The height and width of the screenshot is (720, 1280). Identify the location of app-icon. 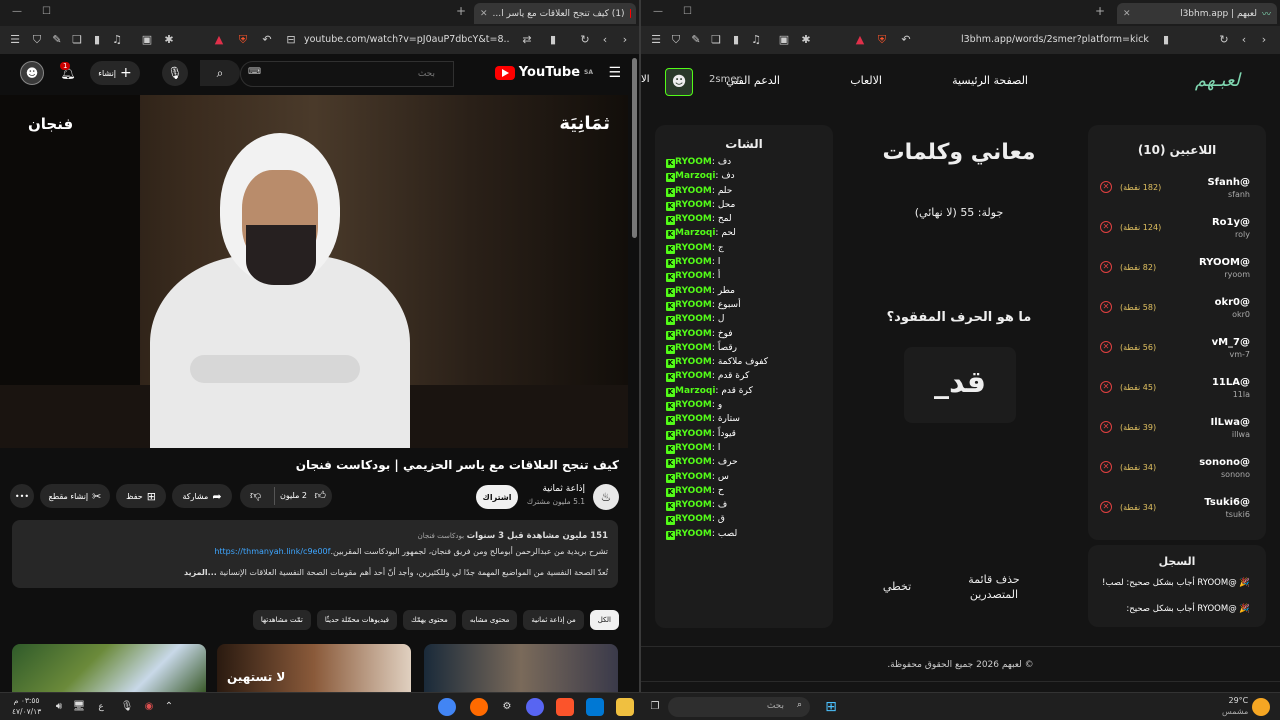
(479, 707).